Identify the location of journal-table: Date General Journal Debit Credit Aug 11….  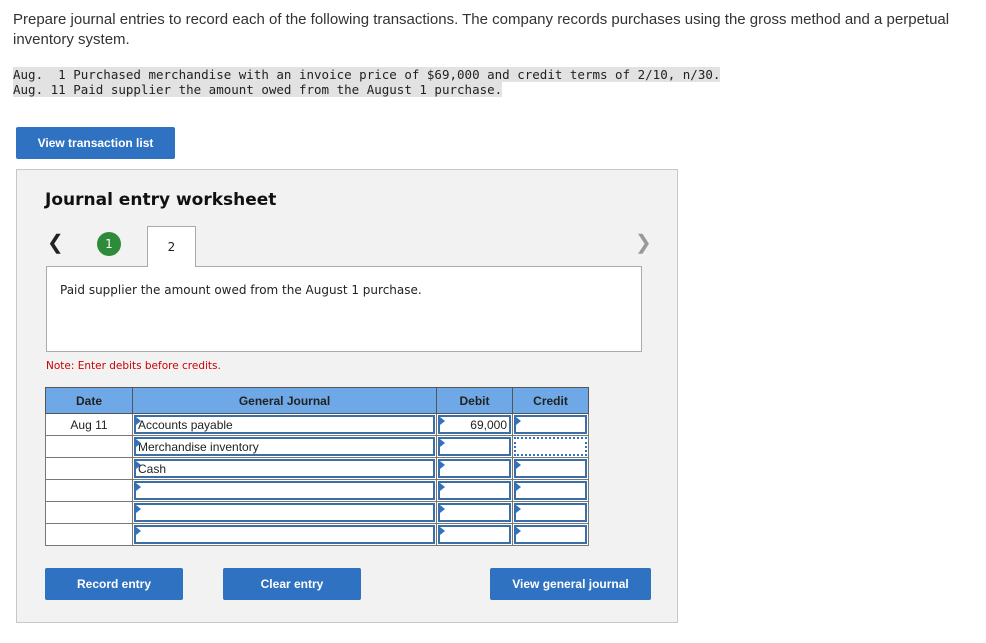
(317, 466).